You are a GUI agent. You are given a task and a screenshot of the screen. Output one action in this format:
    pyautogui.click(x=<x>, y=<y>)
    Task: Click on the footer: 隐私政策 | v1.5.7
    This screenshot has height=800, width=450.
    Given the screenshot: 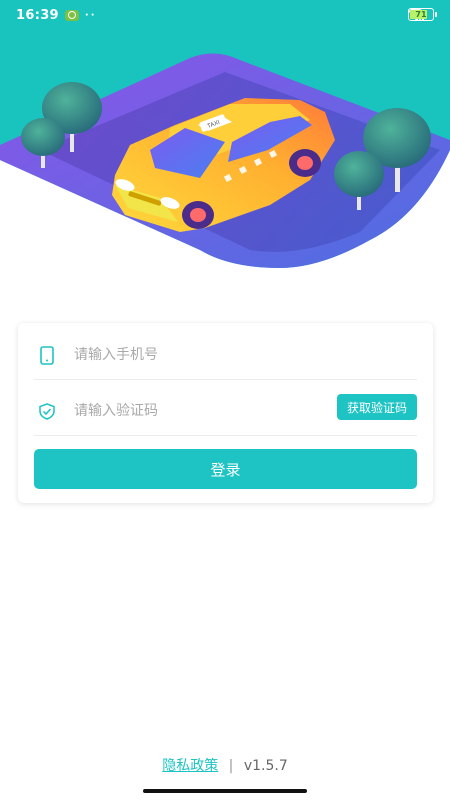 What is the action you would take?
    pyautogui.click(x=225, y=765)
    